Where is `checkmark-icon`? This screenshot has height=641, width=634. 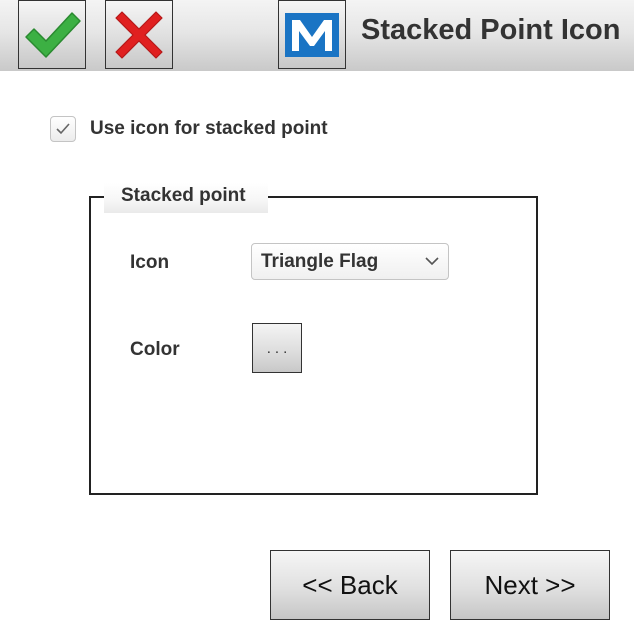
checkmark-icon is located at coordinates (63, 129).